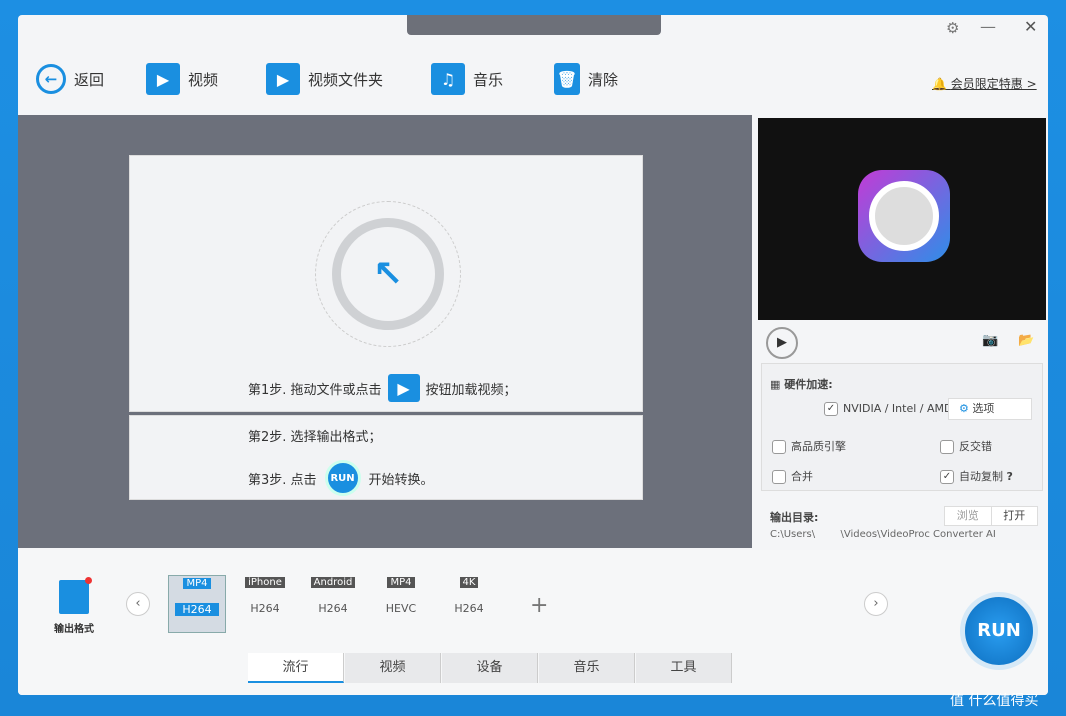  I want to click on options-button: ⚙ 选项, so click(990, 409).